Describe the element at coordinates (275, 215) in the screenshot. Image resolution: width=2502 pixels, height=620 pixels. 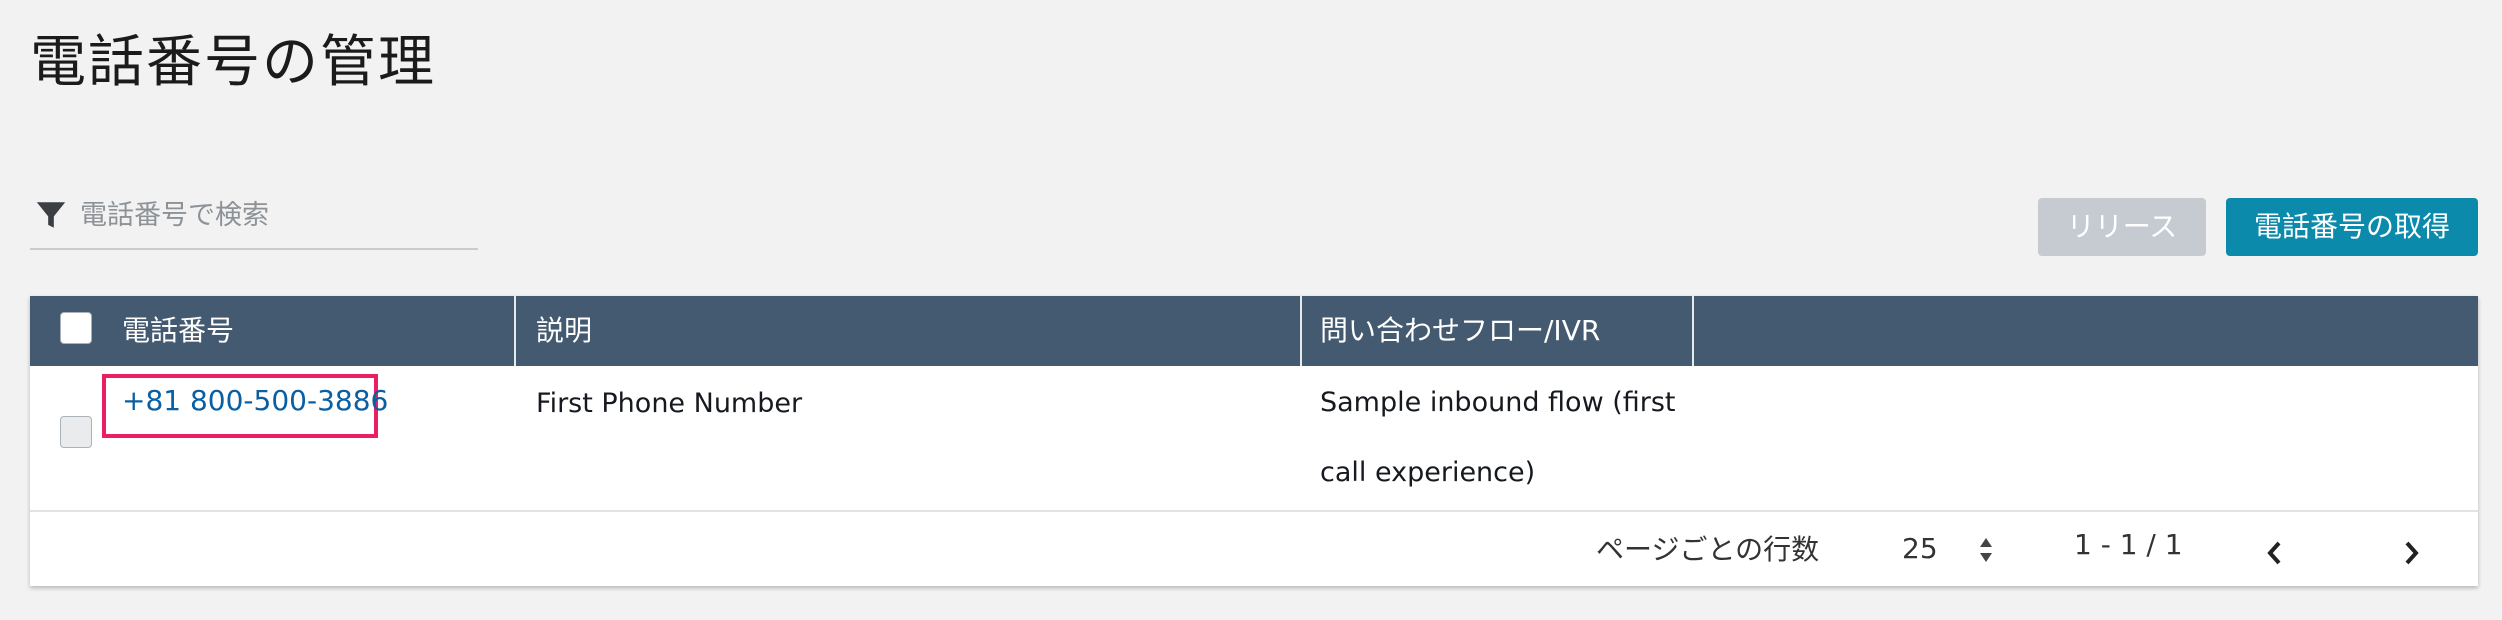
I see `search-input` at that location.